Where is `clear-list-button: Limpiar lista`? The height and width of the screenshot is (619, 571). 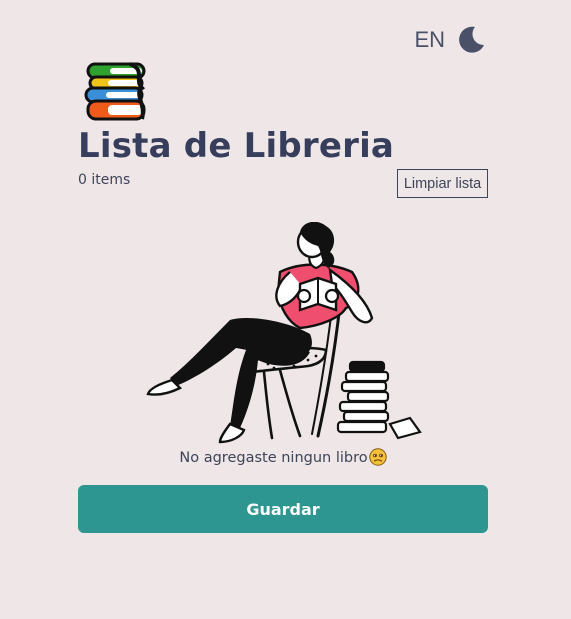 clear-list-button: Limpiar lista is located at coordinates (442, 183).